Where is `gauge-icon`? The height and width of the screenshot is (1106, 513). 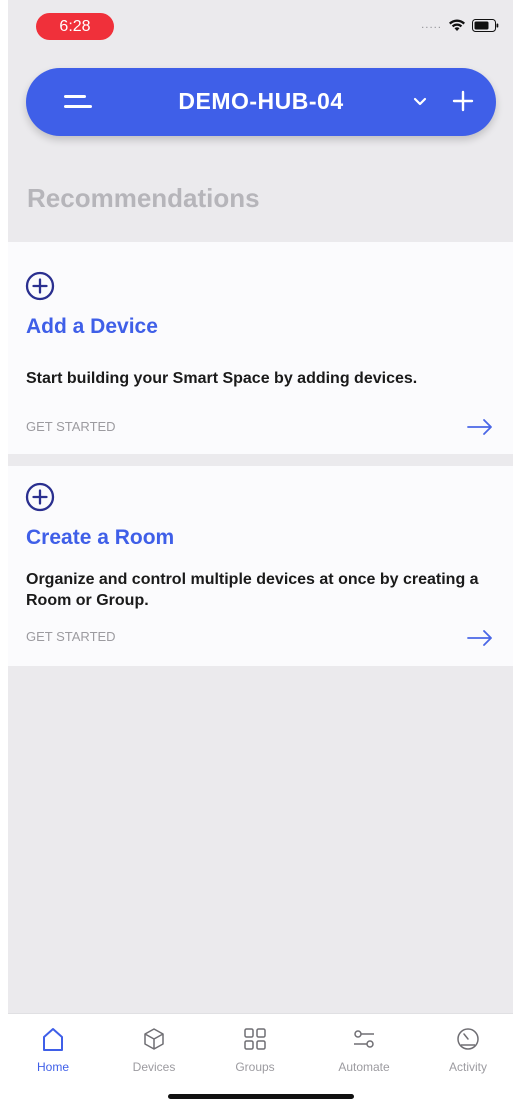
gauge-icon is located at coordinates (468, 1039).